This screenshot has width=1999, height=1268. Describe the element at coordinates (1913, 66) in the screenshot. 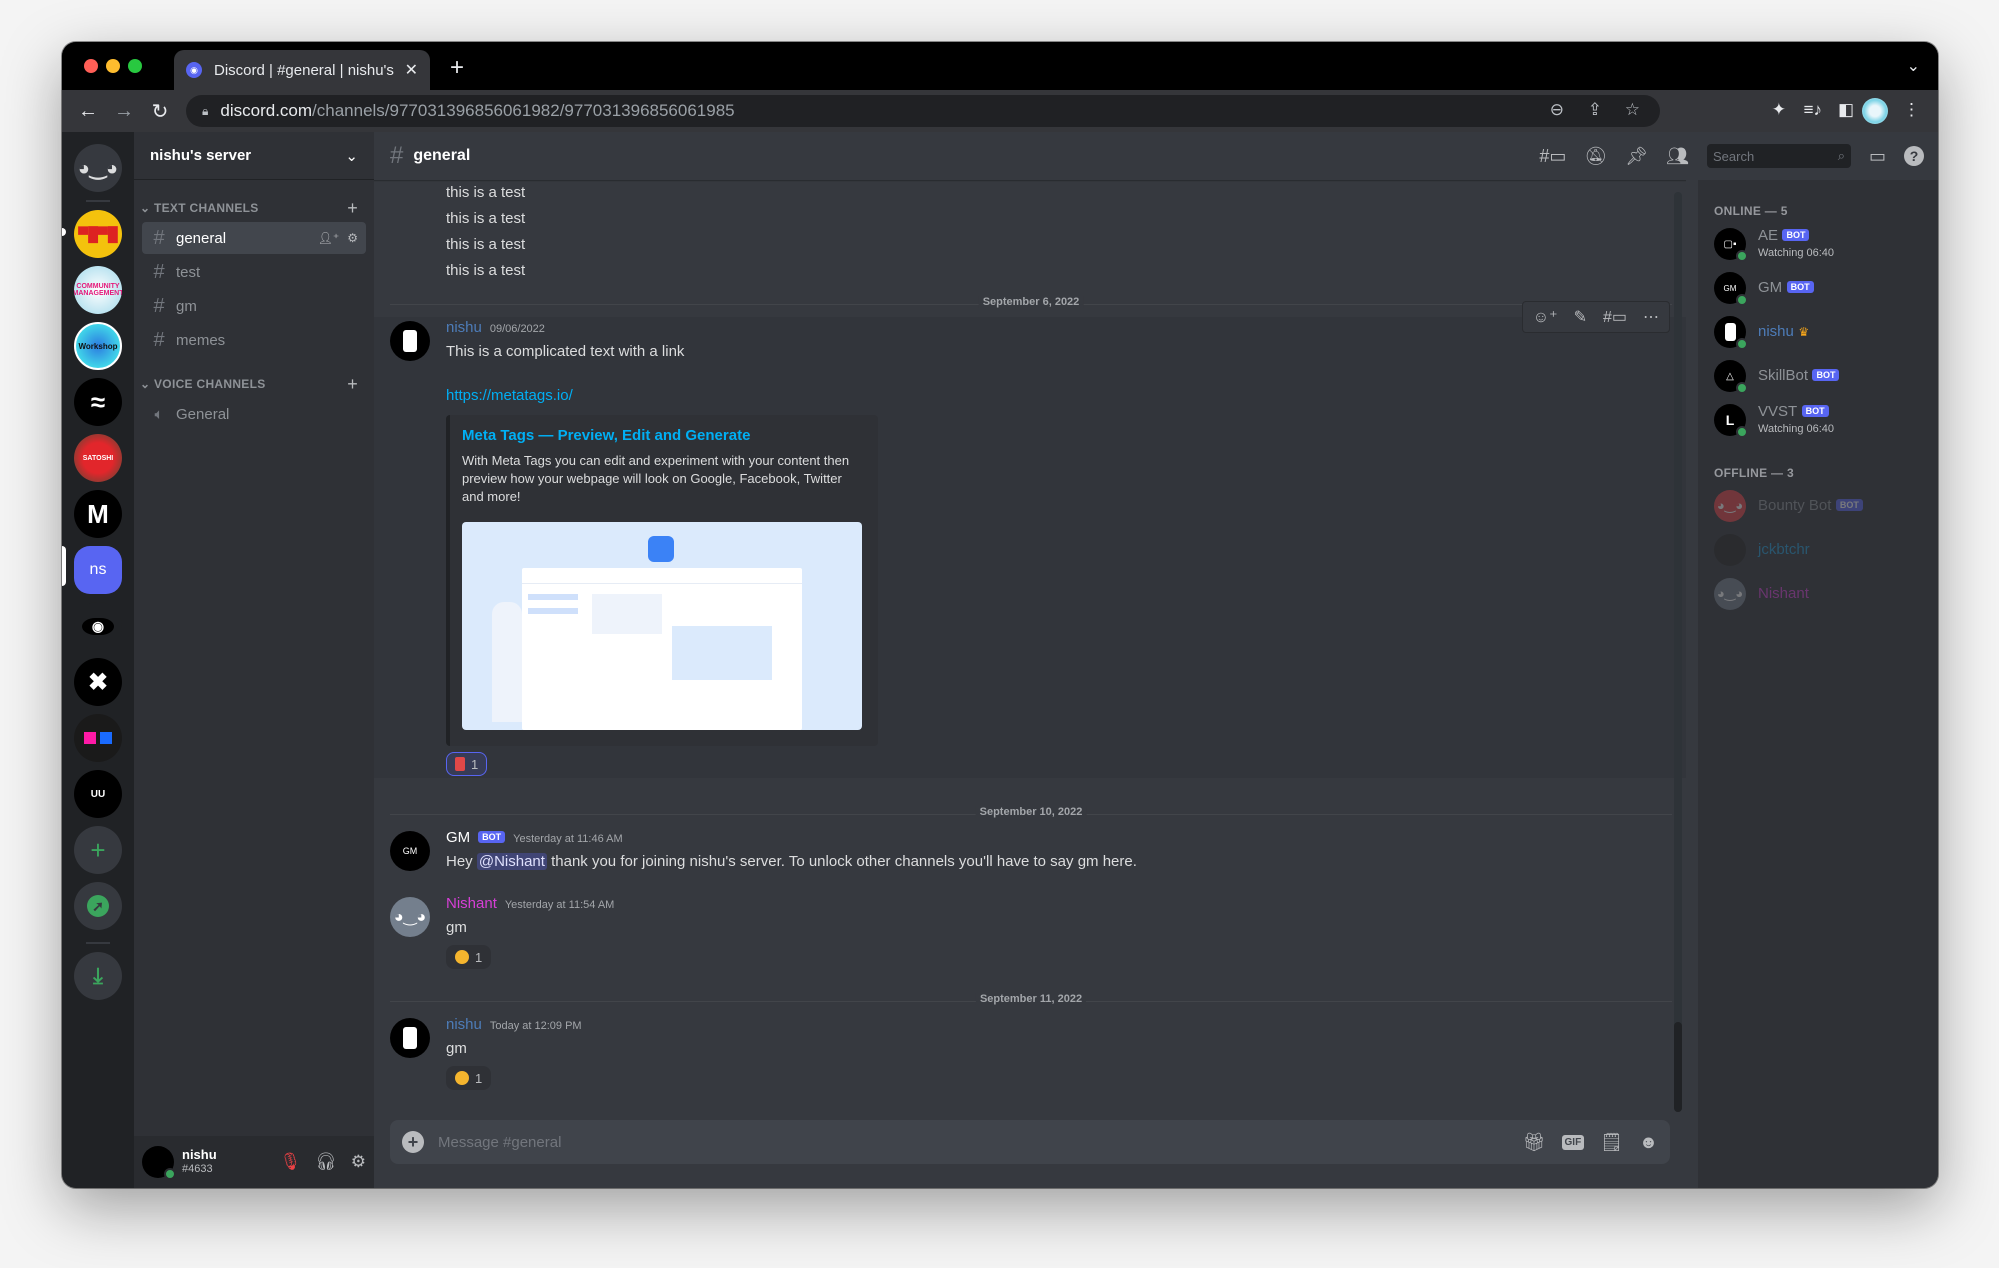

I see `tab-search-icon: ⌄` at that location.